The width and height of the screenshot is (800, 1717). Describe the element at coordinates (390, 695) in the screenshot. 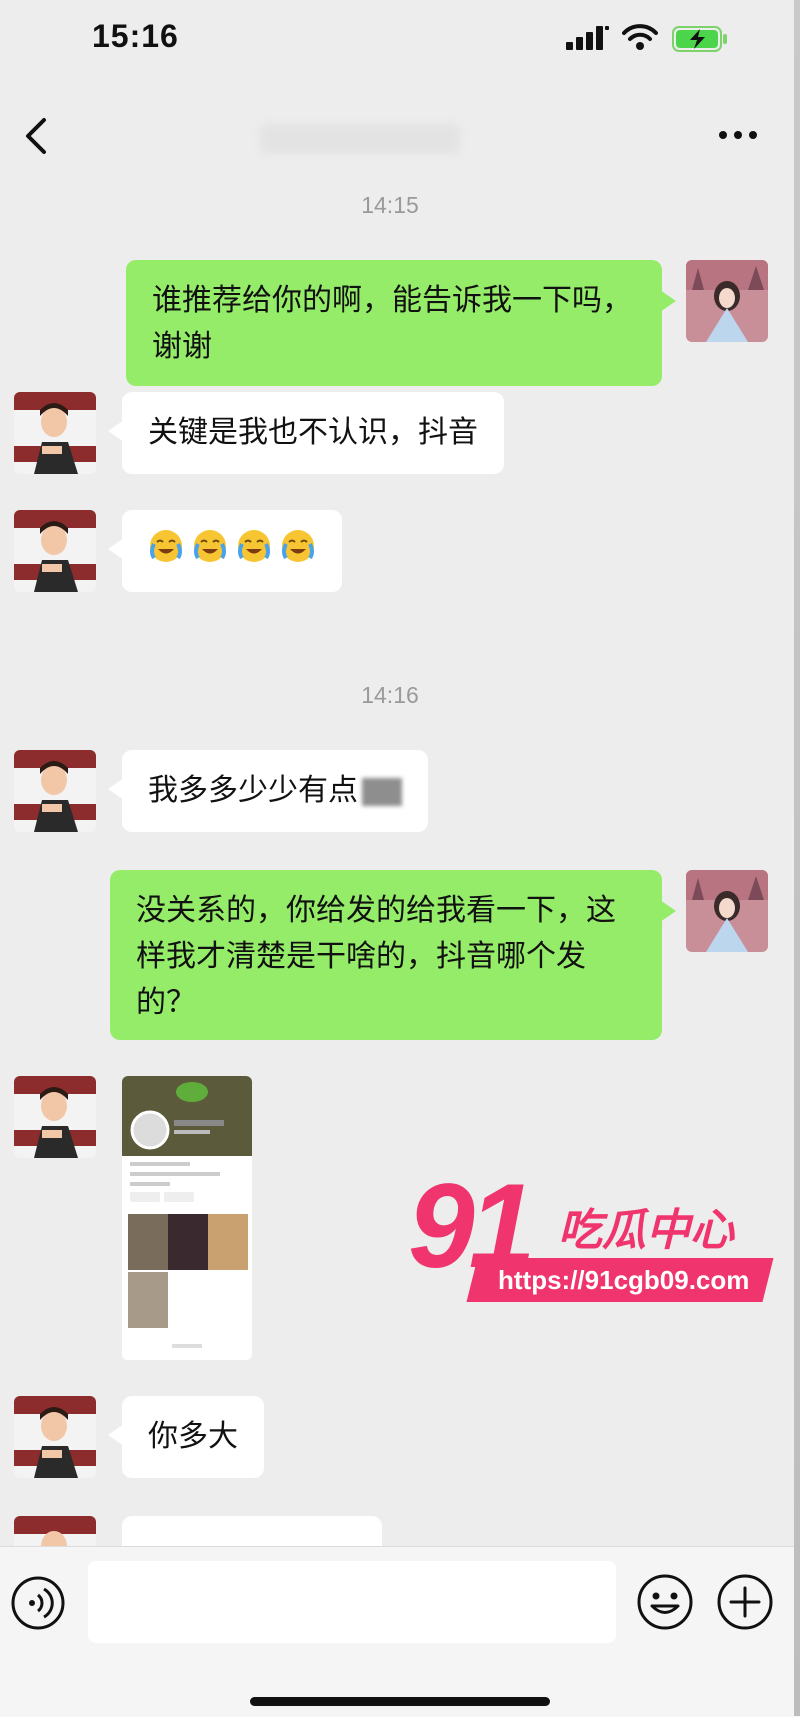

I see `timestamp: 14:16` at that location.